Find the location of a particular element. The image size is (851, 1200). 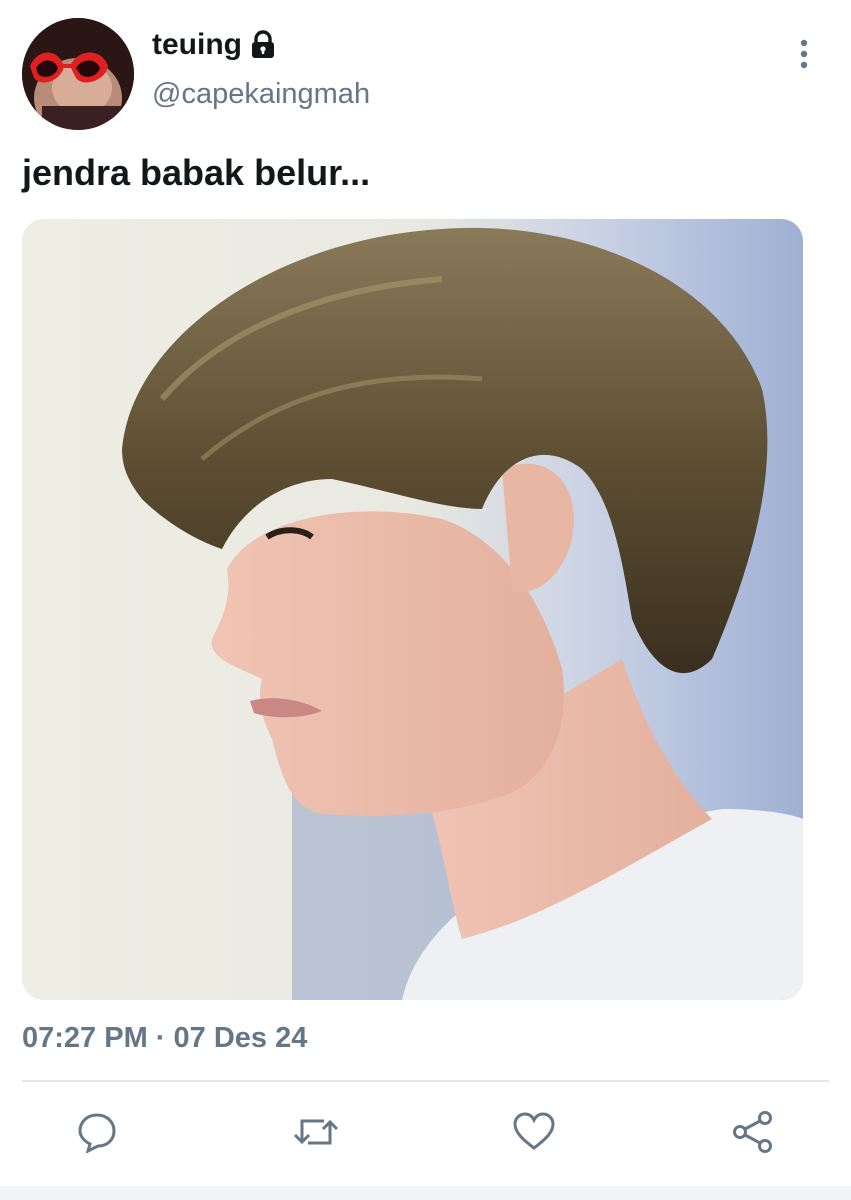

reply-button is located at coordinates (97, 1132).